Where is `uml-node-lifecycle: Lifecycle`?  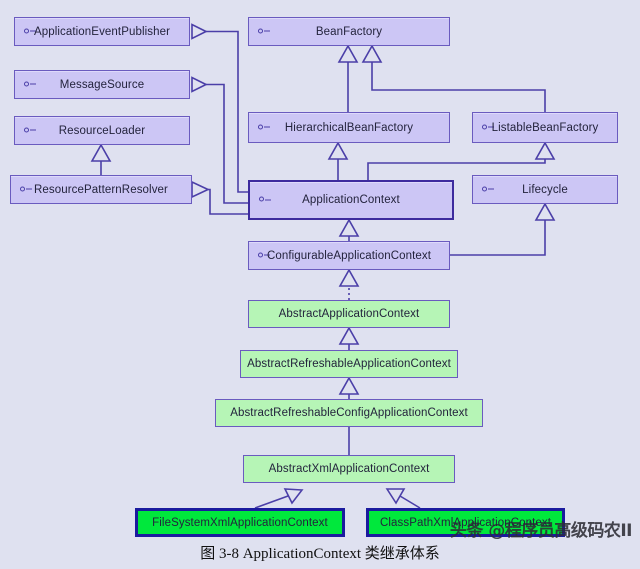
uml-node-lifecycle: Lifecycle is located at coordinates (545, 189).